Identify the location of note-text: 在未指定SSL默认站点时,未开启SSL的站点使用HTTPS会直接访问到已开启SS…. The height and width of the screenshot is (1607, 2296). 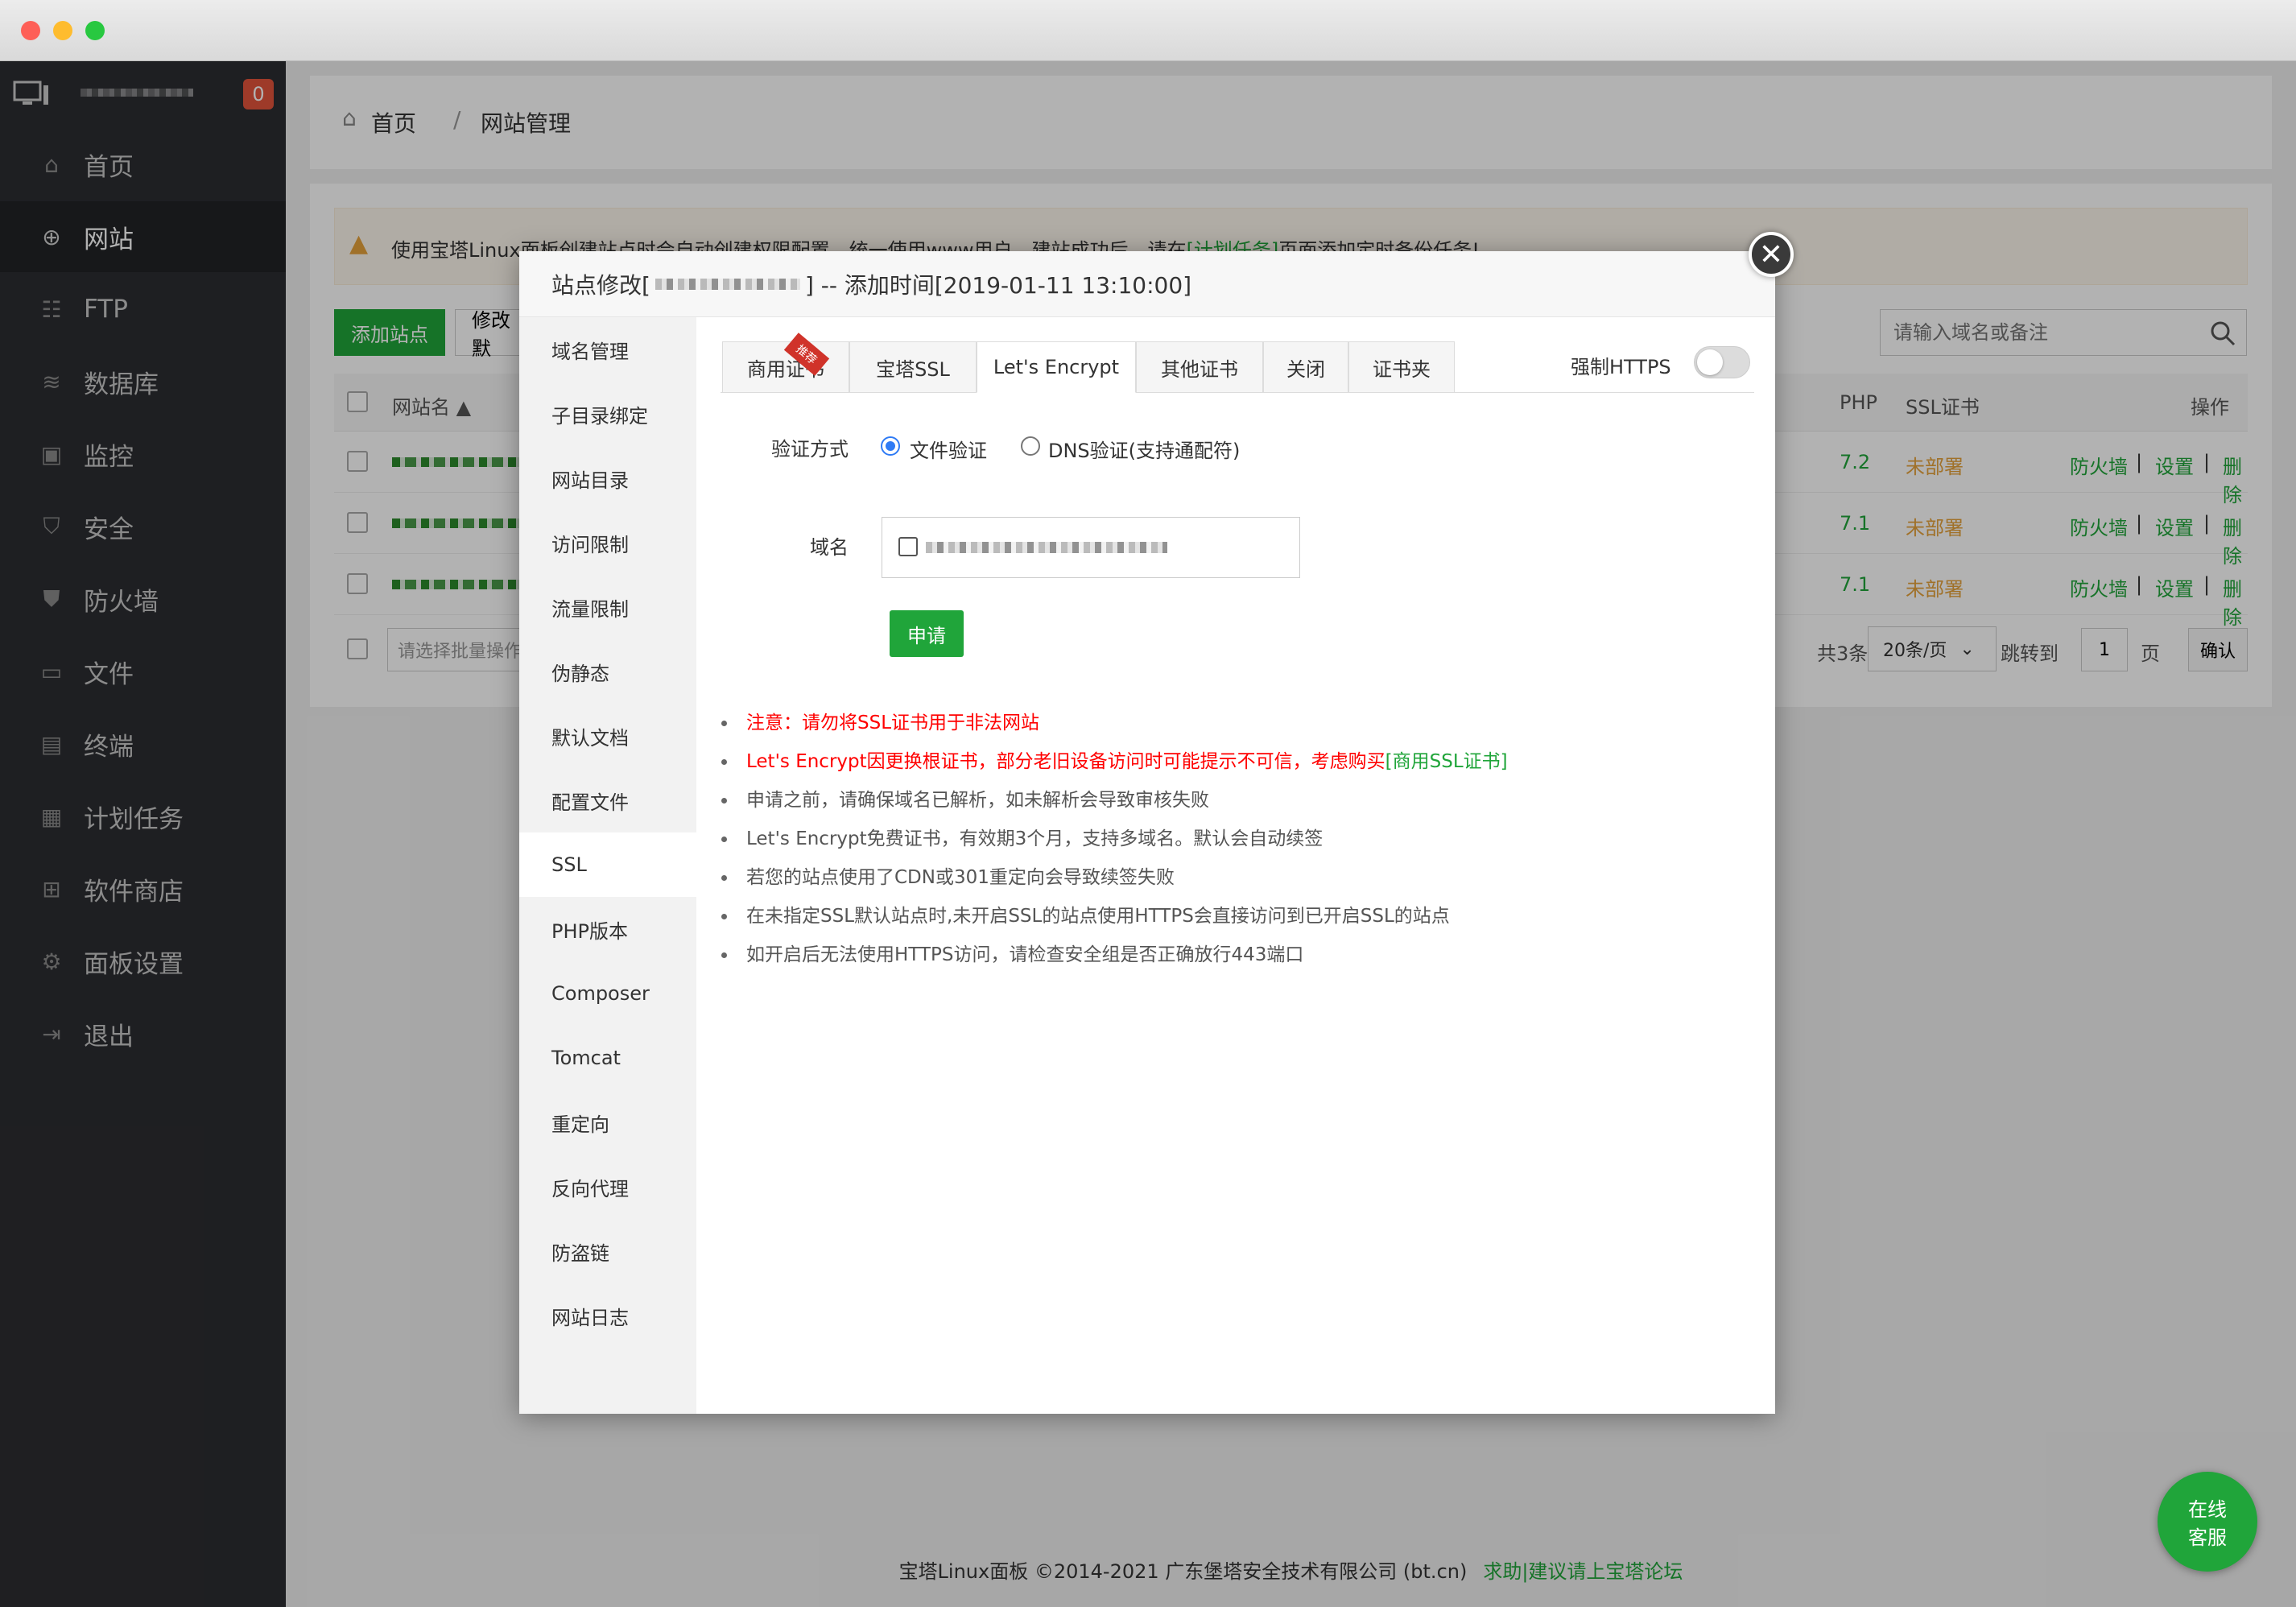
(1098, 916).